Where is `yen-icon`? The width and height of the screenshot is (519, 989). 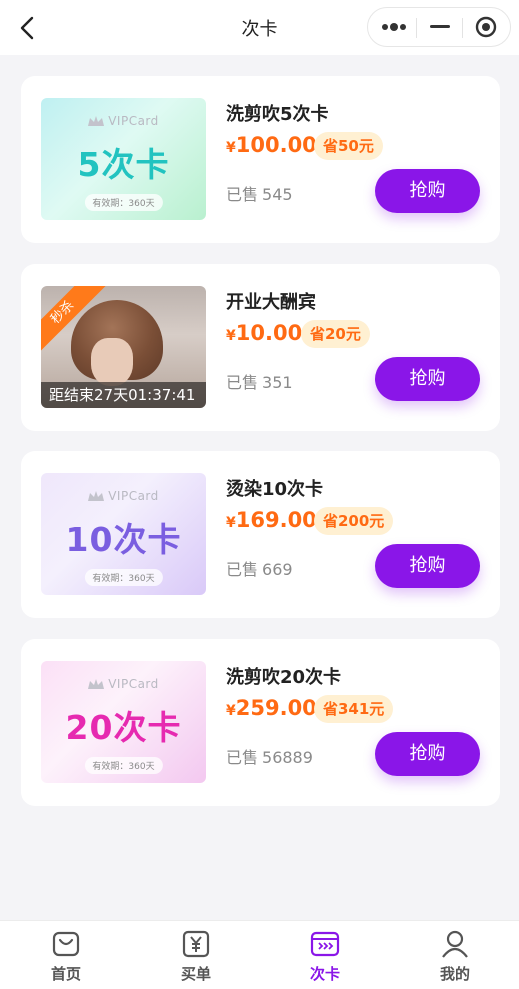 yen-icon is located at coordinates (196, 944).